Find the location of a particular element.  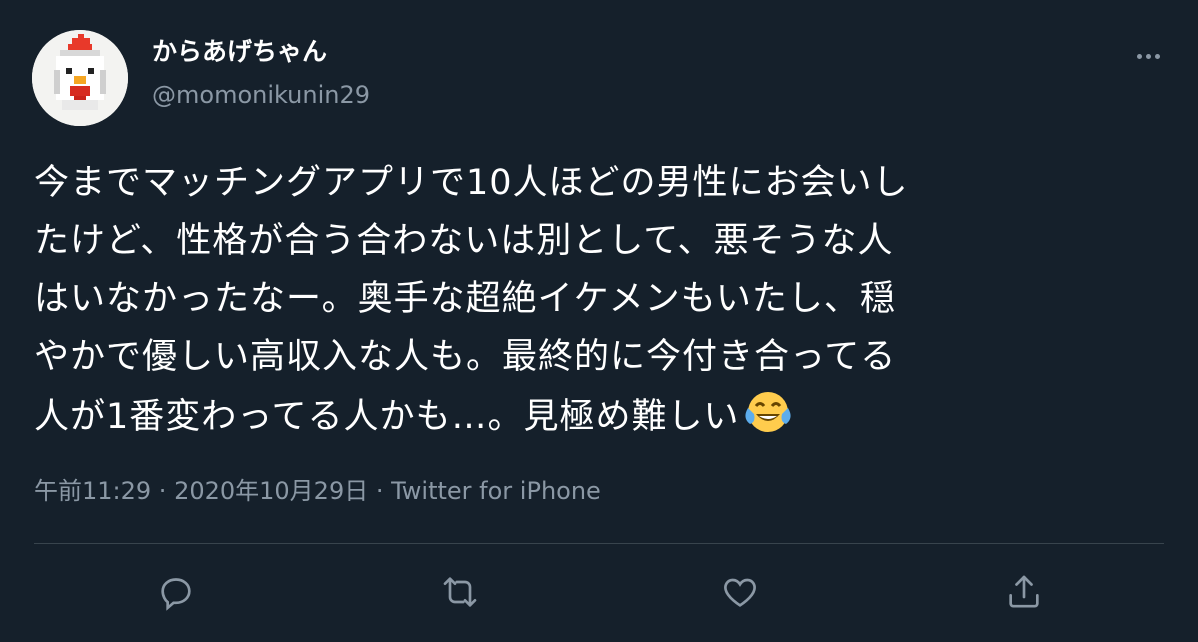

pixel-chicken-icon is located at coordinates (80, 78).